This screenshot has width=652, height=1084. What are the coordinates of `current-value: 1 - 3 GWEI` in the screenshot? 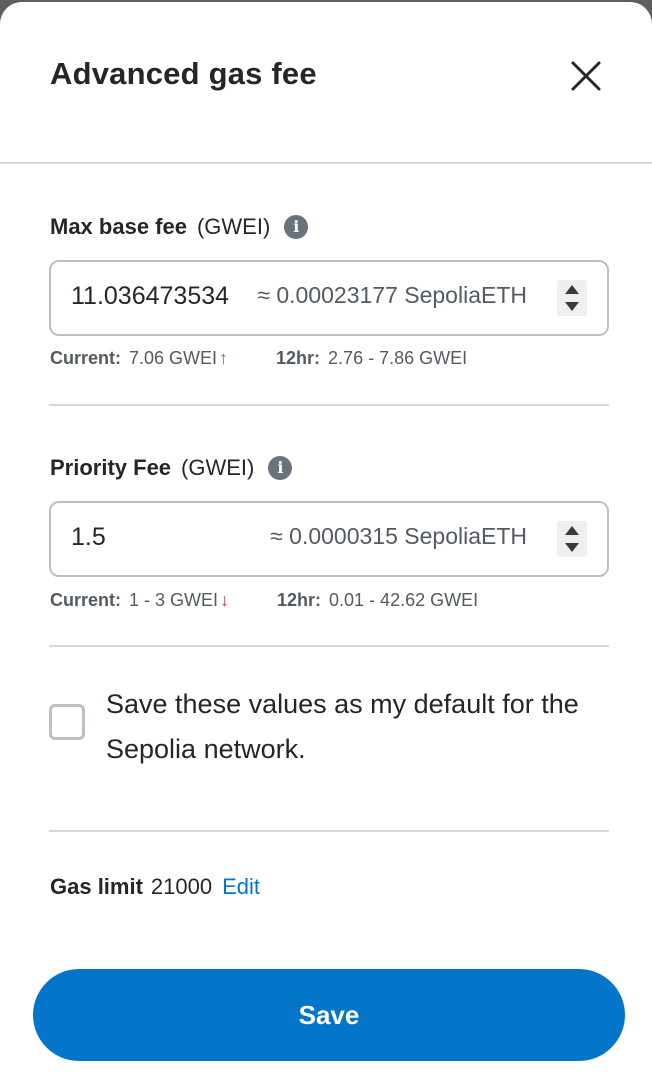 It's located at (174, 600).